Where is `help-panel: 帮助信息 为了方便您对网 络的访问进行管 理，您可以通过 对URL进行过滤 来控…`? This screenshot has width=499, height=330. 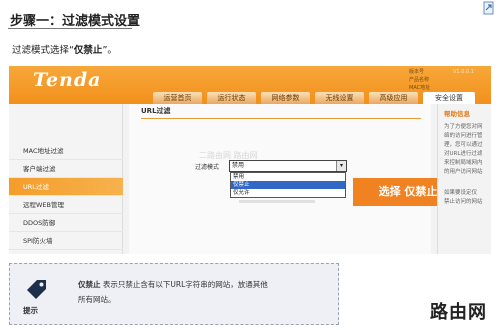 help-panel: 帮助信息 为了方便您对网 络的访问进行管 理，您可以通过 对URL进行过滤 来控… is located at coordinates (464, 179).